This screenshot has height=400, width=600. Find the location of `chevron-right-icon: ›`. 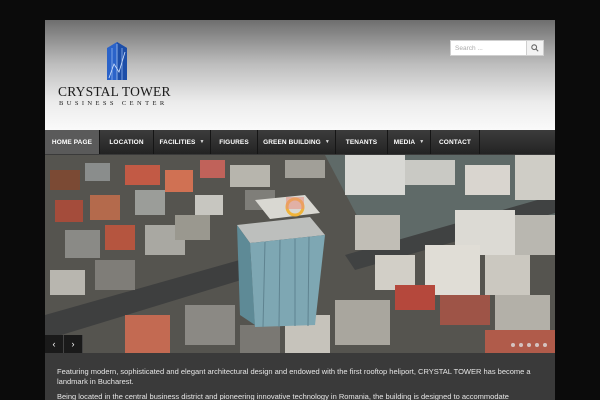

chevron-right-icon: › is located at coordinates (73, 344).